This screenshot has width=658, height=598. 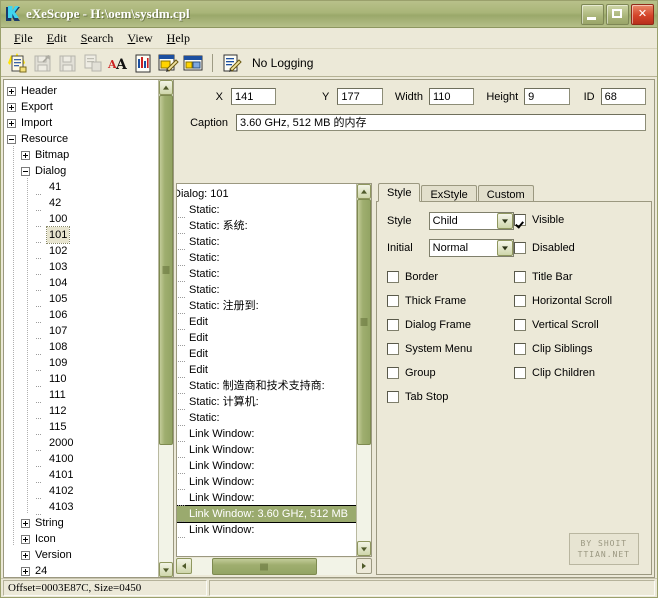 What do you see at coordinates (82, 539) in the screenshot?
I see `tree-item-icon: Icon` at bounding box center [82, 539].